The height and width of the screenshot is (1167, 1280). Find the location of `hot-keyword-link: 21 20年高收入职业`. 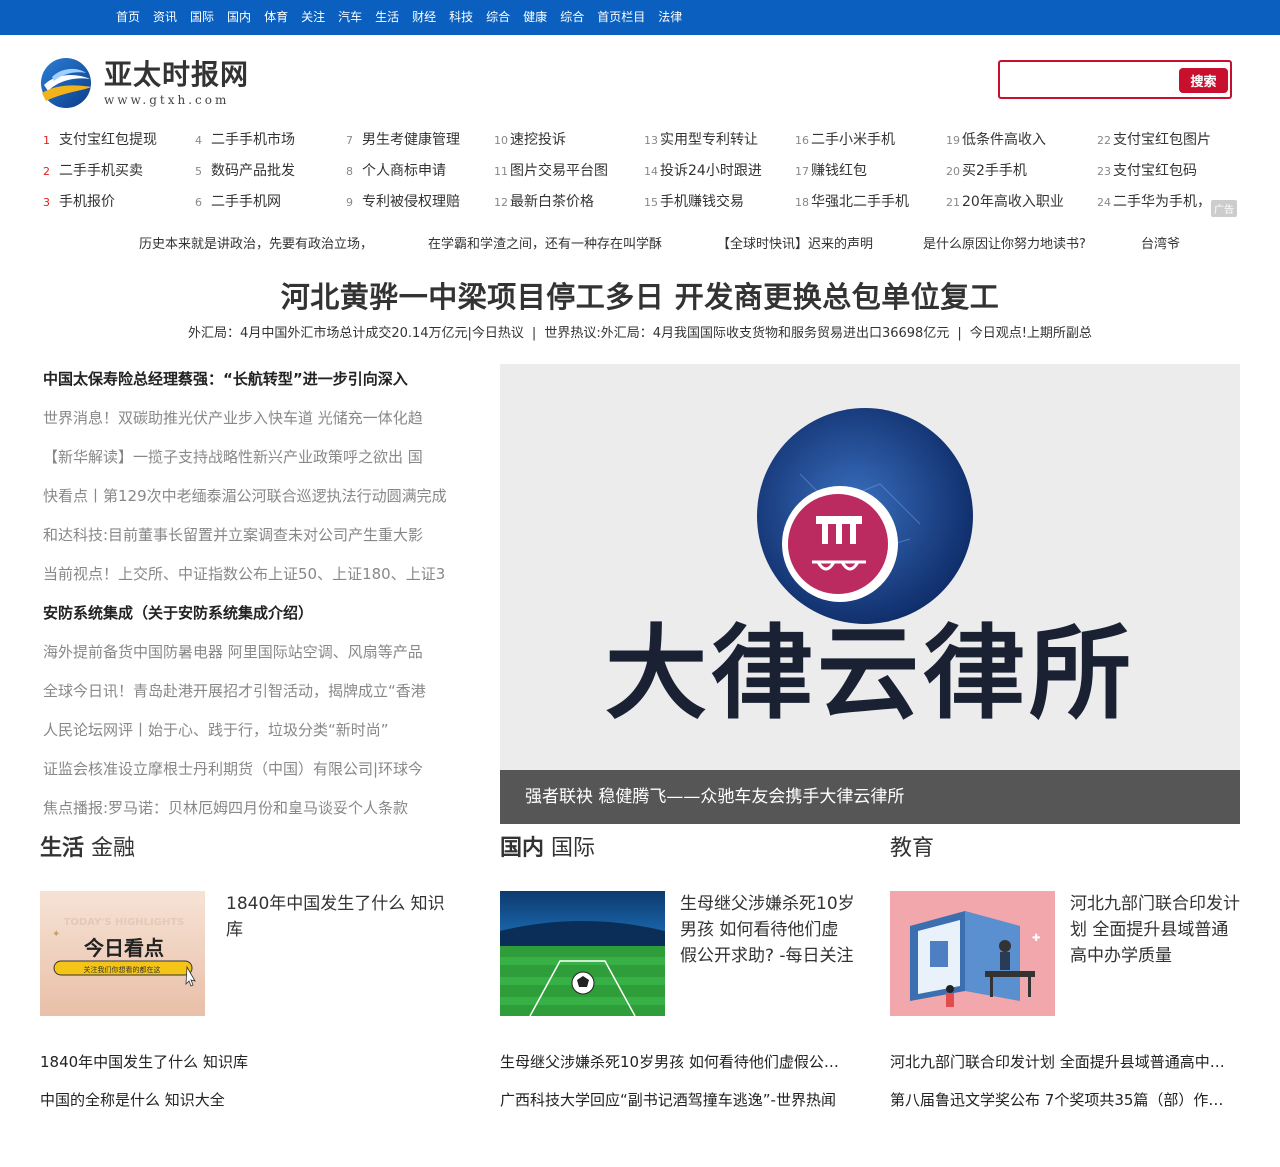

hot-keyword-link: 21 20年高收入职业 is located at coordinates (1021, 202).